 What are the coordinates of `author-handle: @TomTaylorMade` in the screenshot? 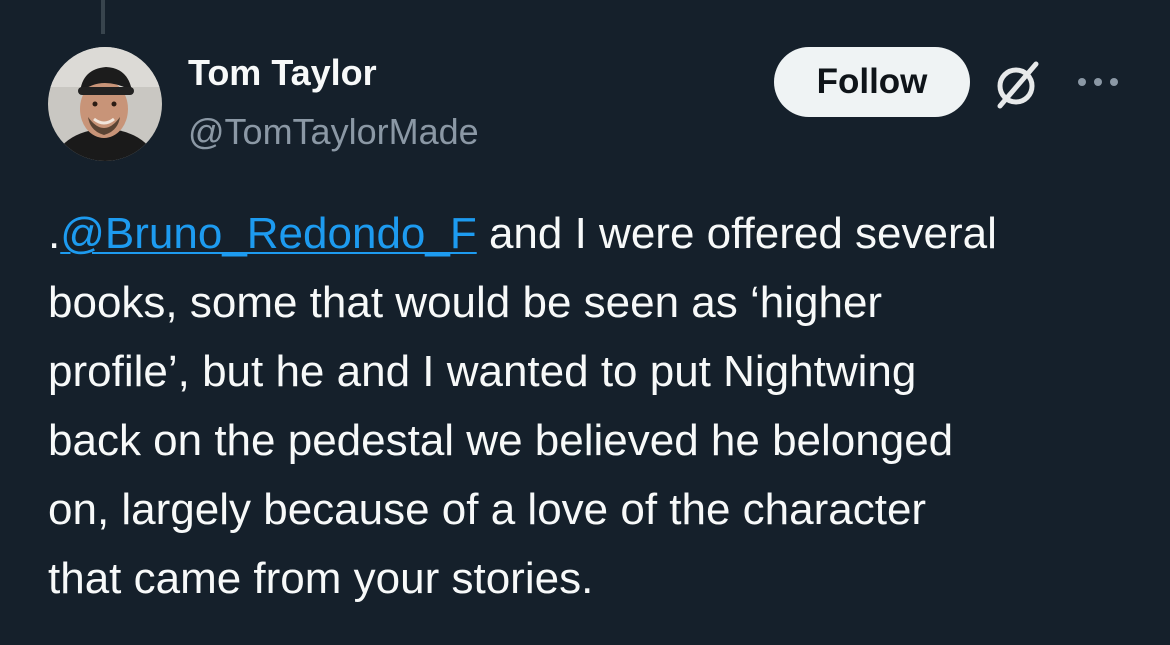 It's located at (333, 132).